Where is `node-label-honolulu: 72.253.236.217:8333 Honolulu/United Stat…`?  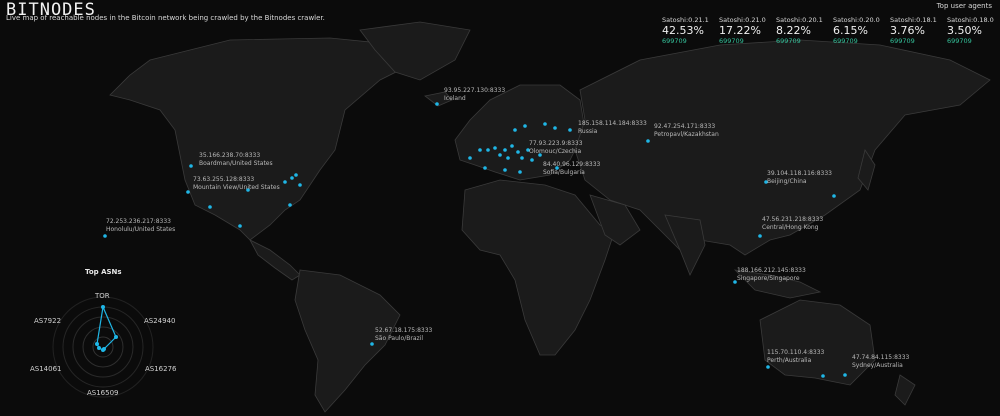 node-label-honolulu: 72.253.236.217:8333 Honolulu/United Stat… is located at coordinates (140, 226).